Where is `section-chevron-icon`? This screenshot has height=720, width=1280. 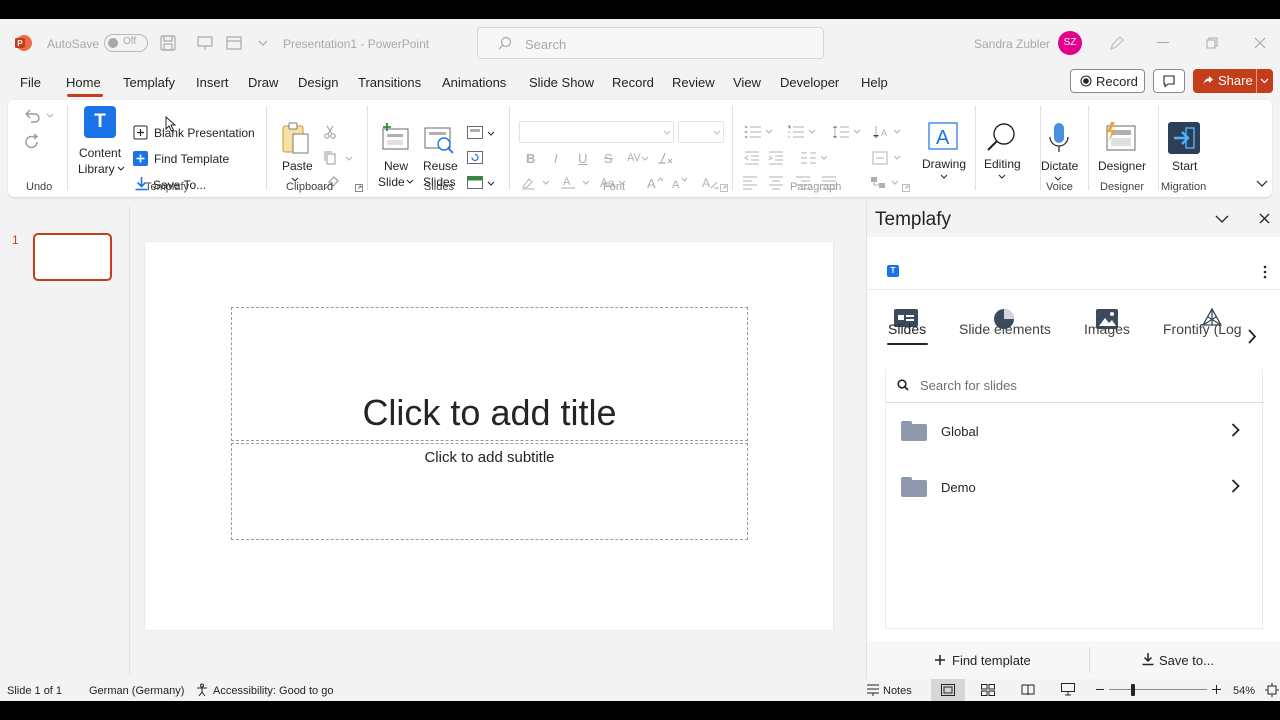 section-chevron-icon is located at coordinates (491, 184).